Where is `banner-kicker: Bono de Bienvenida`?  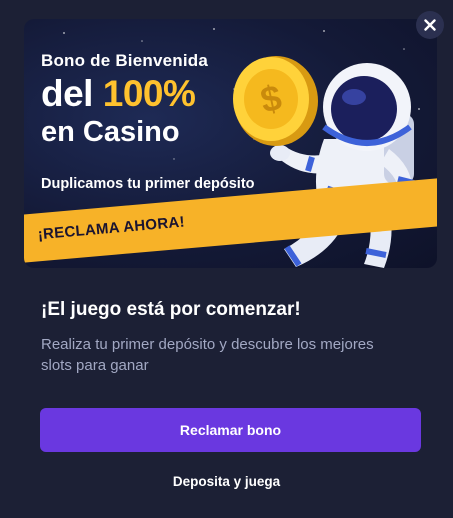 banner-kicker: Bono de Bienvenida is located at coordinates (125, 60).